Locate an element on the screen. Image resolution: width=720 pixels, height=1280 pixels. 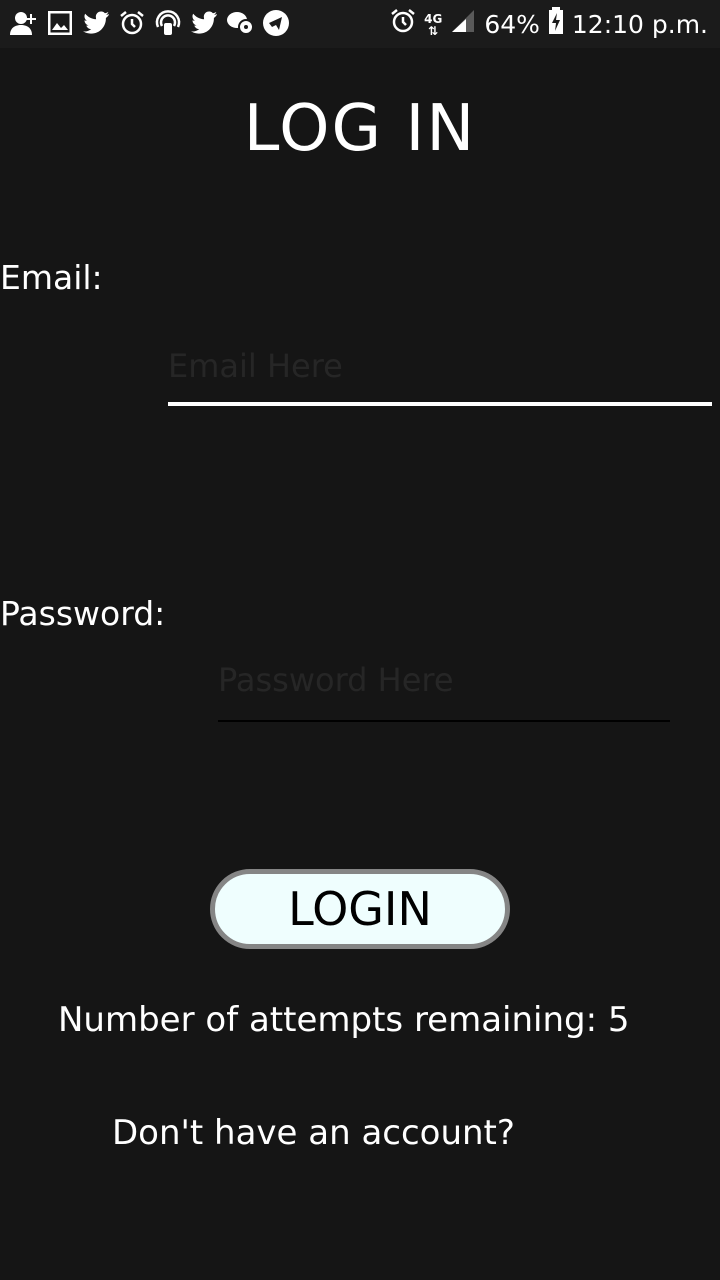
status-bar: 4G ⇅ 64% 12:10 p.m. is located at coordinates (360, 24).